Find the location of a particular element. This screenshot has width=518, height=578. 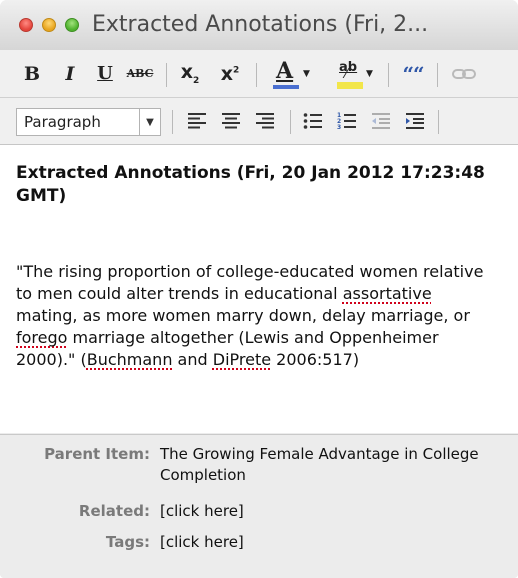

text-color-swatch is located at coordinates (286, 86).